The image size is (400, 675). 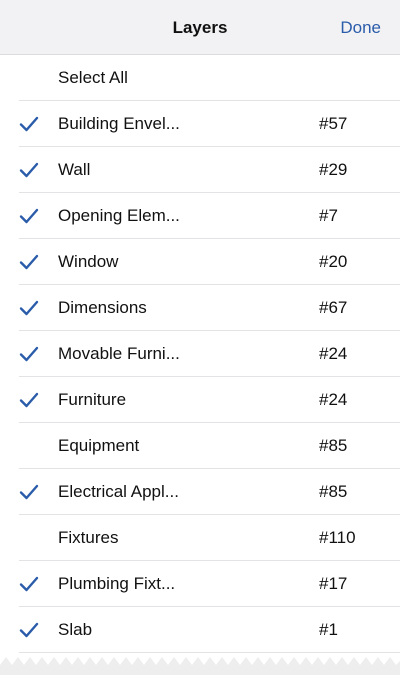 I want to click on torn-edge, so click(x=200, y=666).